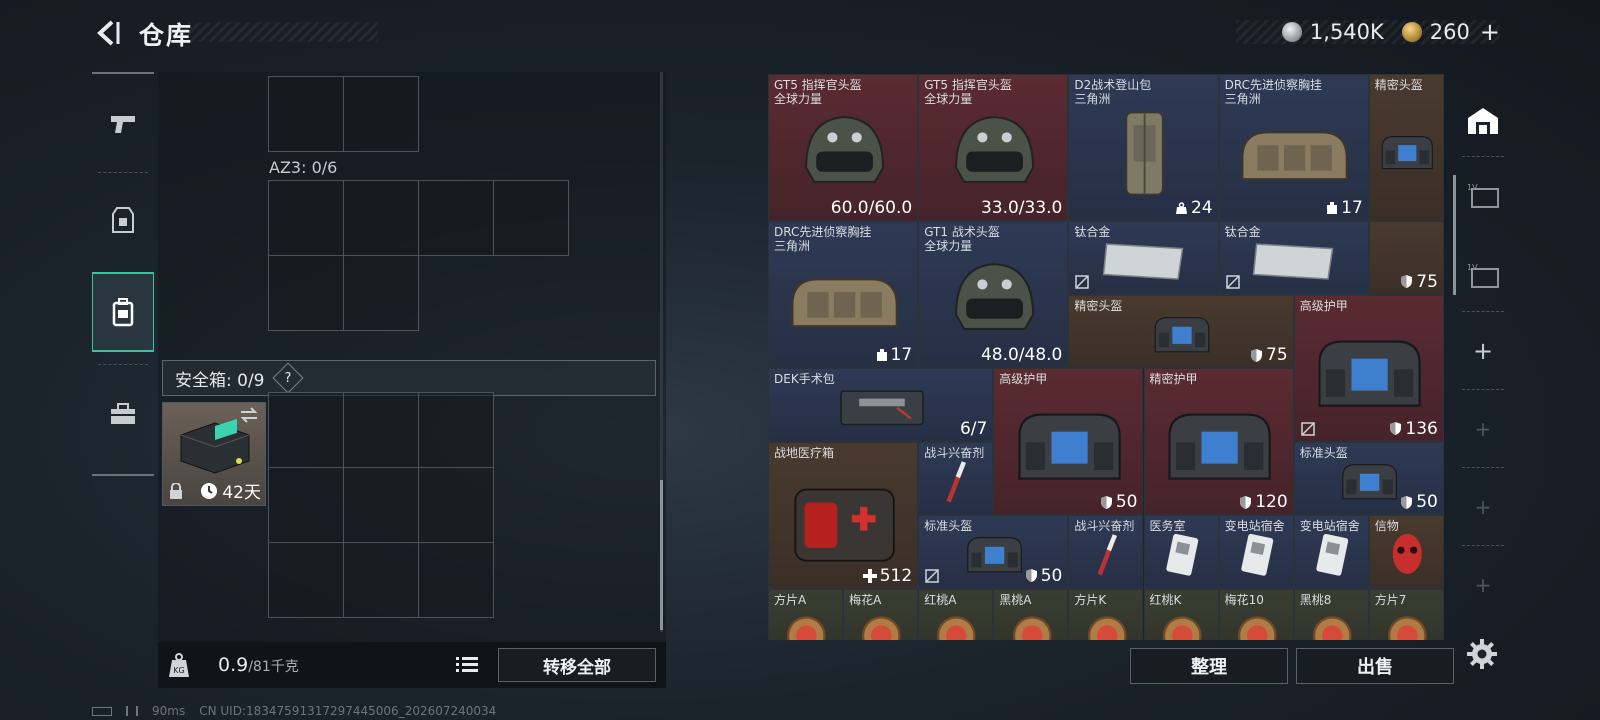  What do you see at coordinates (1490, 32) in the screenshot?
I see `add-currency-button: +` at bounding box center [1490, 32].